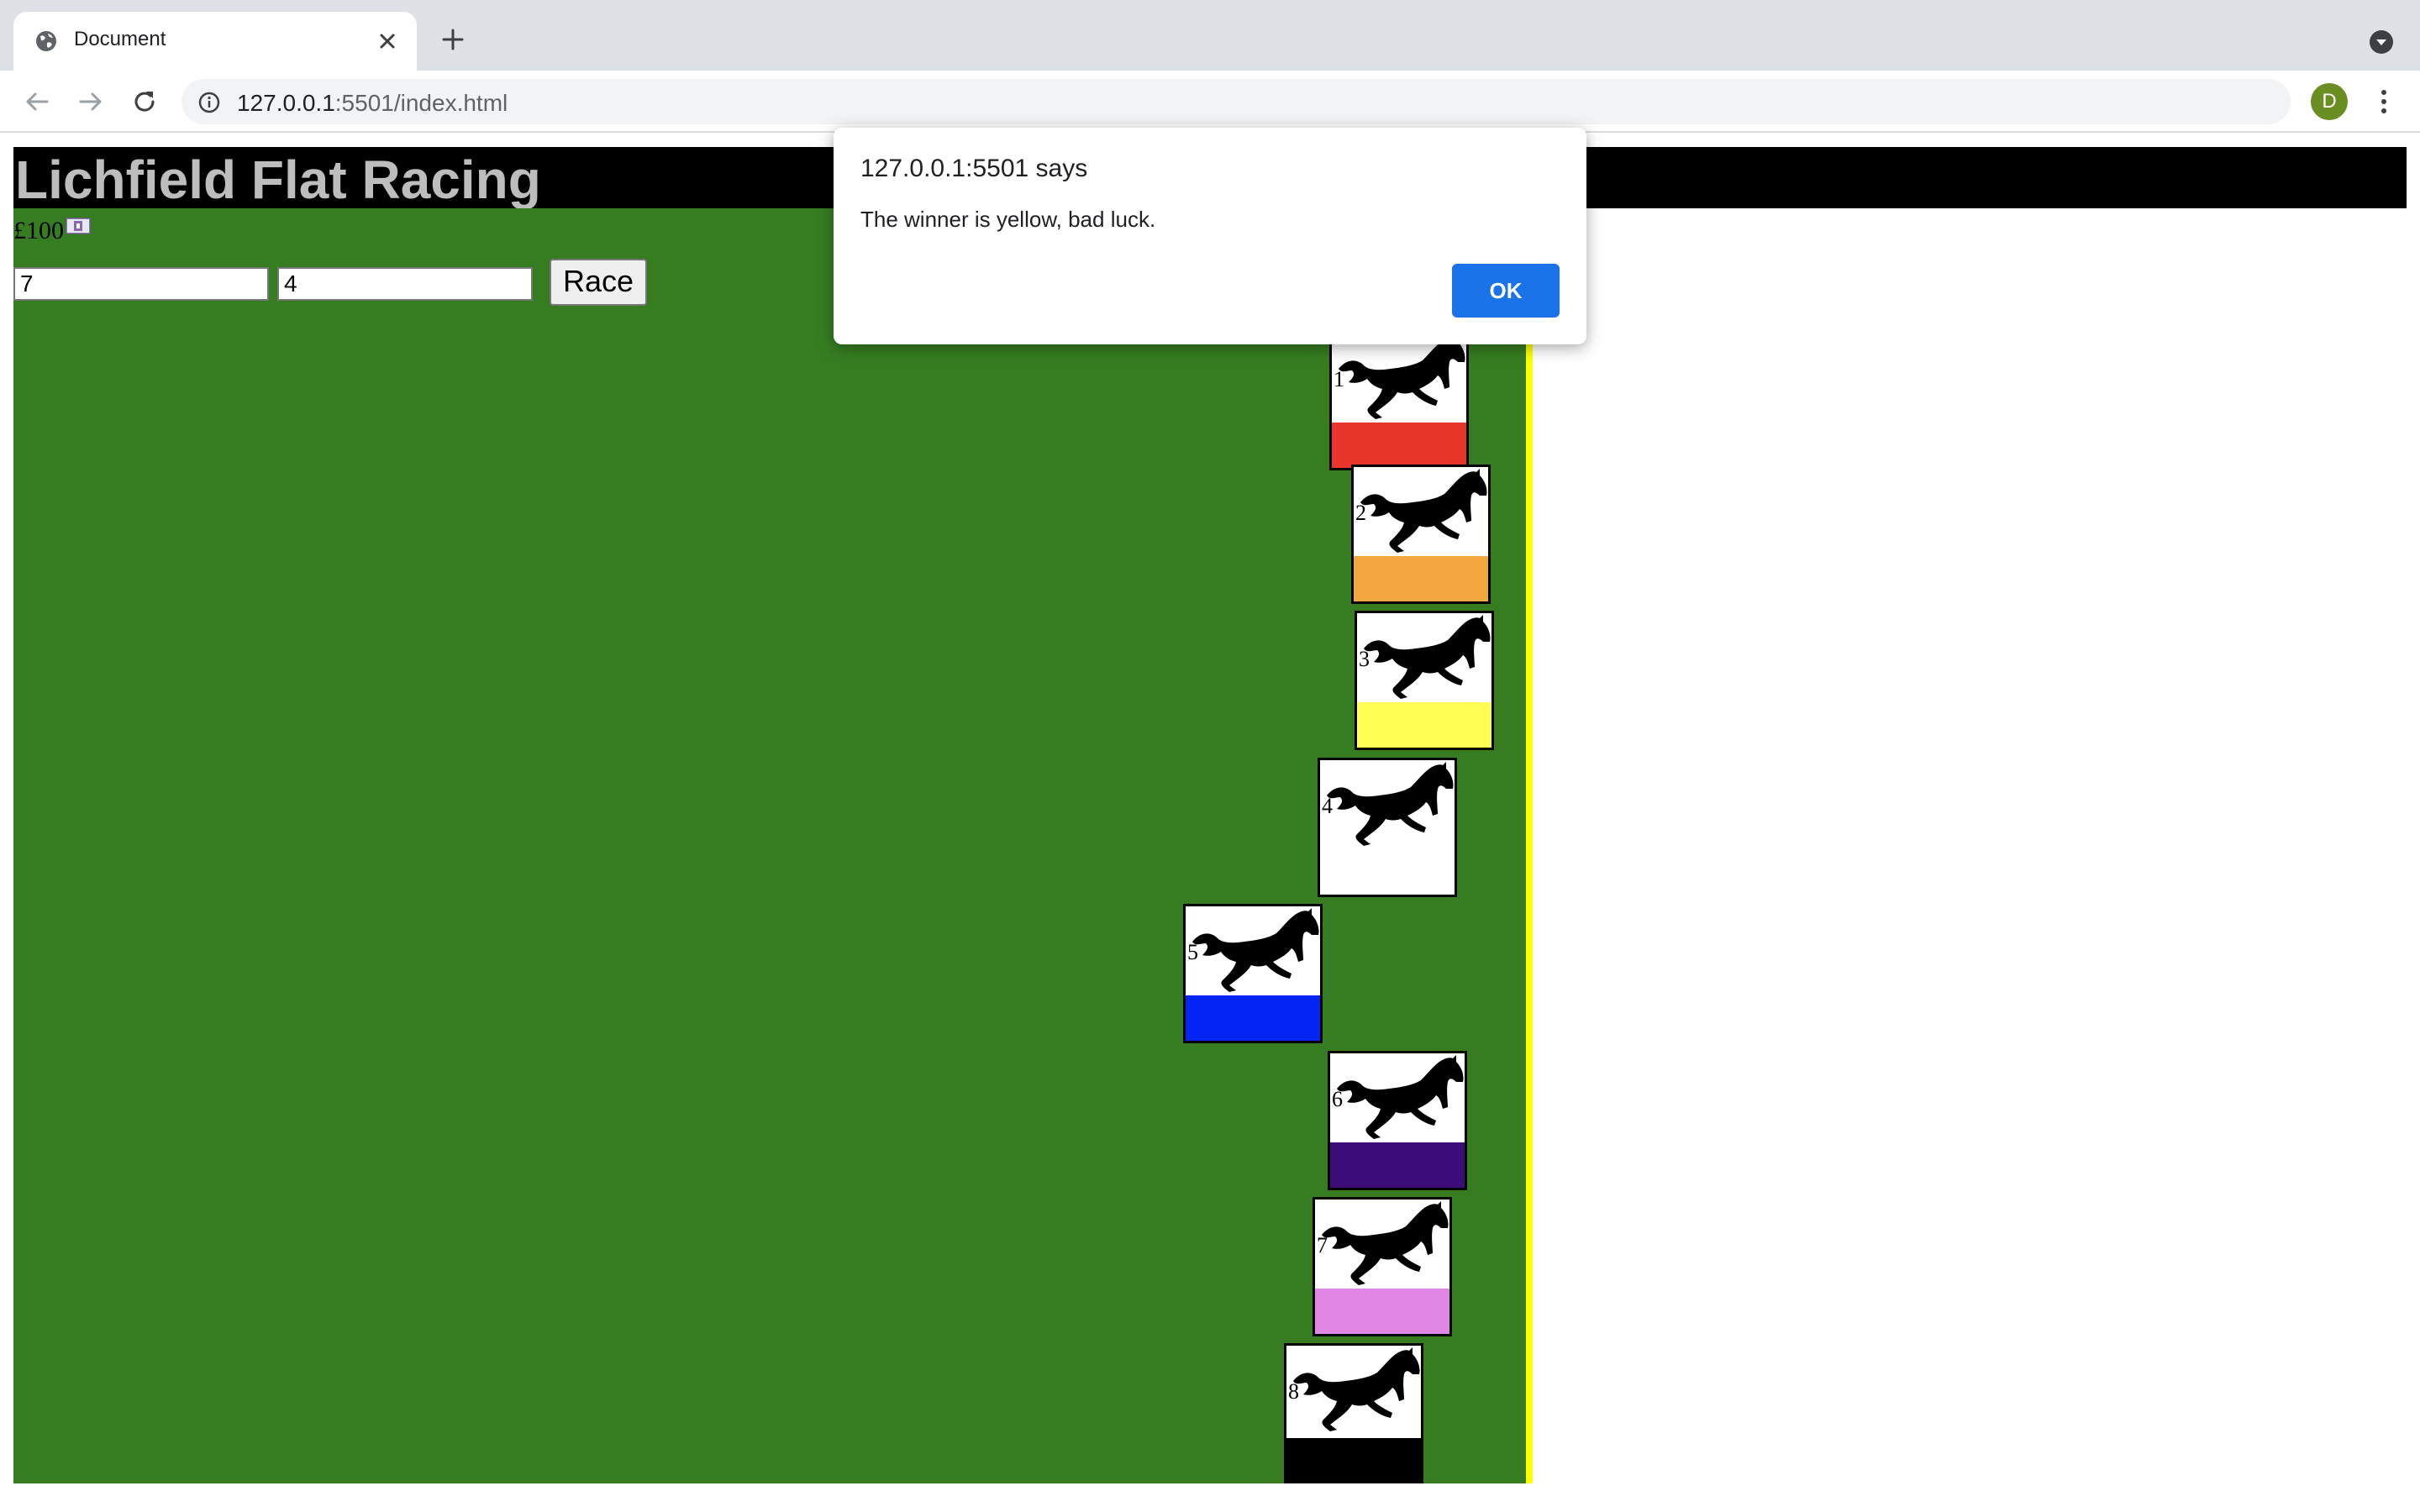 This screenshot has height=1512, width=2420. What do you see at coordinates (286, 103) in the screenshot?
I see `url-host: 127.0.0.1` at bounding box center [286, 103].